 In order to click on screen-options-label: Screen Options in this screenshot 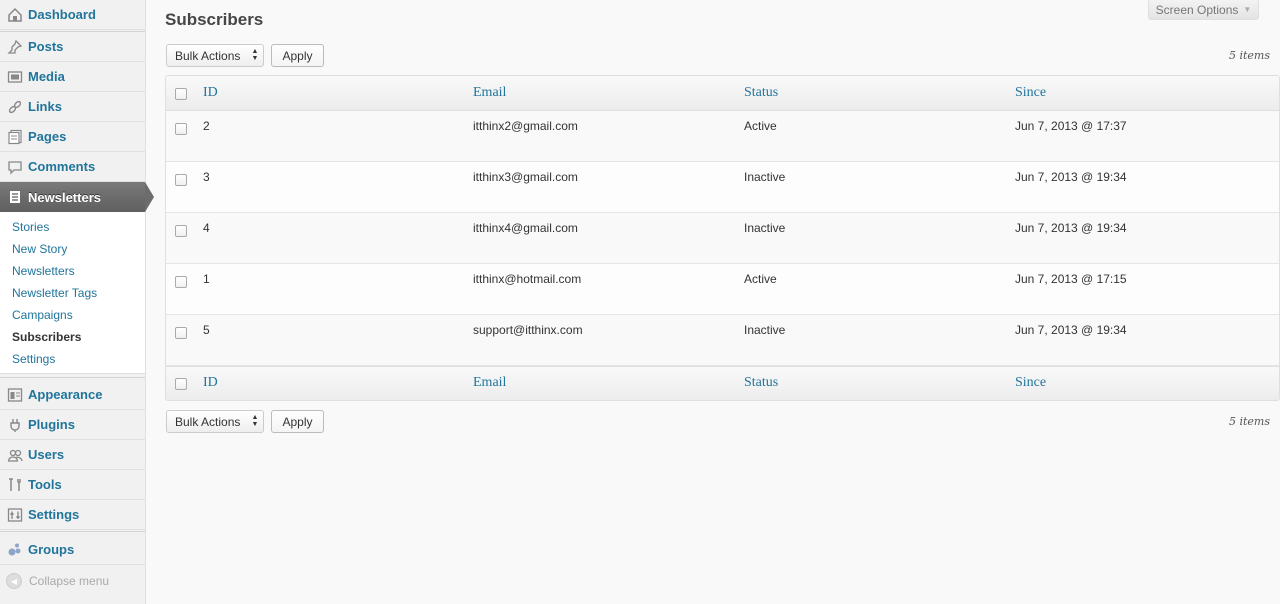, I will do `click(1197, 9)`.